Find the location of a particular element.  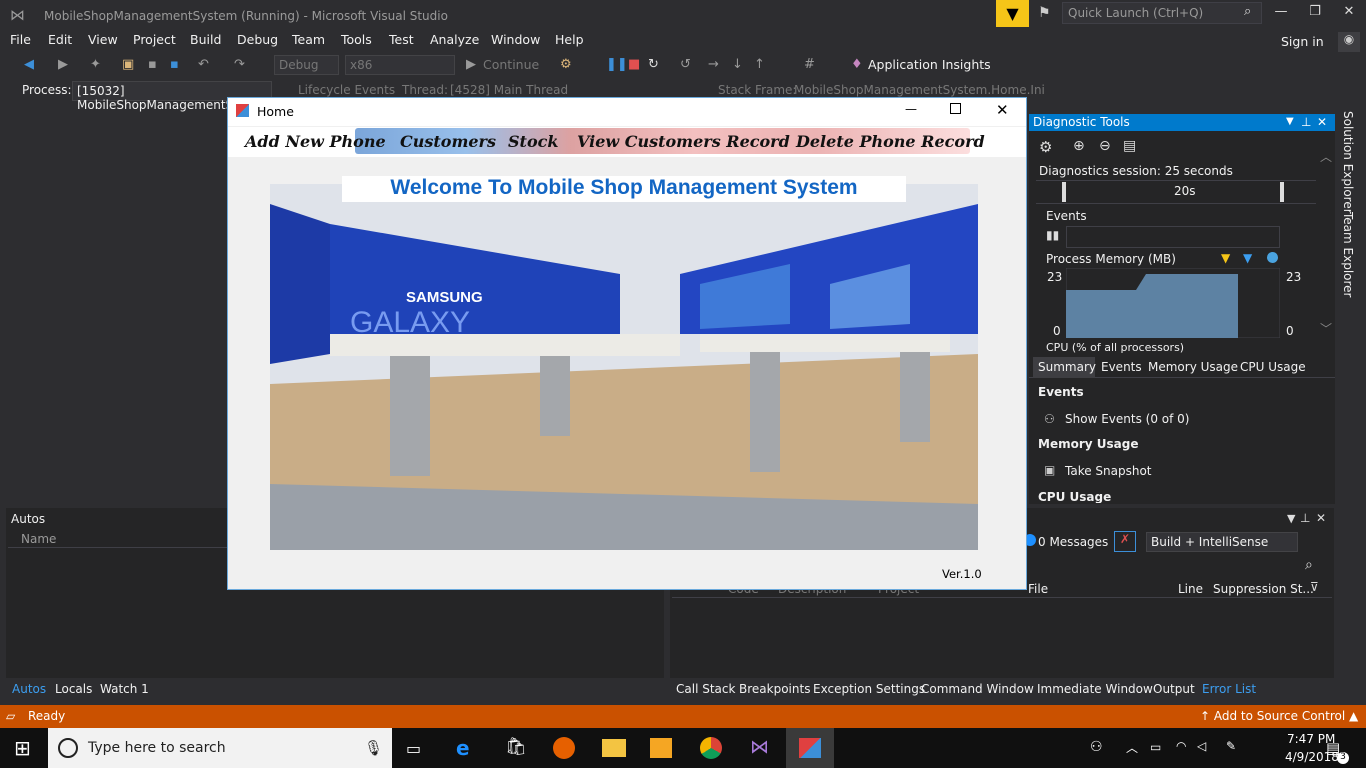

column-line: Line is located at coordinates (1190, 589).